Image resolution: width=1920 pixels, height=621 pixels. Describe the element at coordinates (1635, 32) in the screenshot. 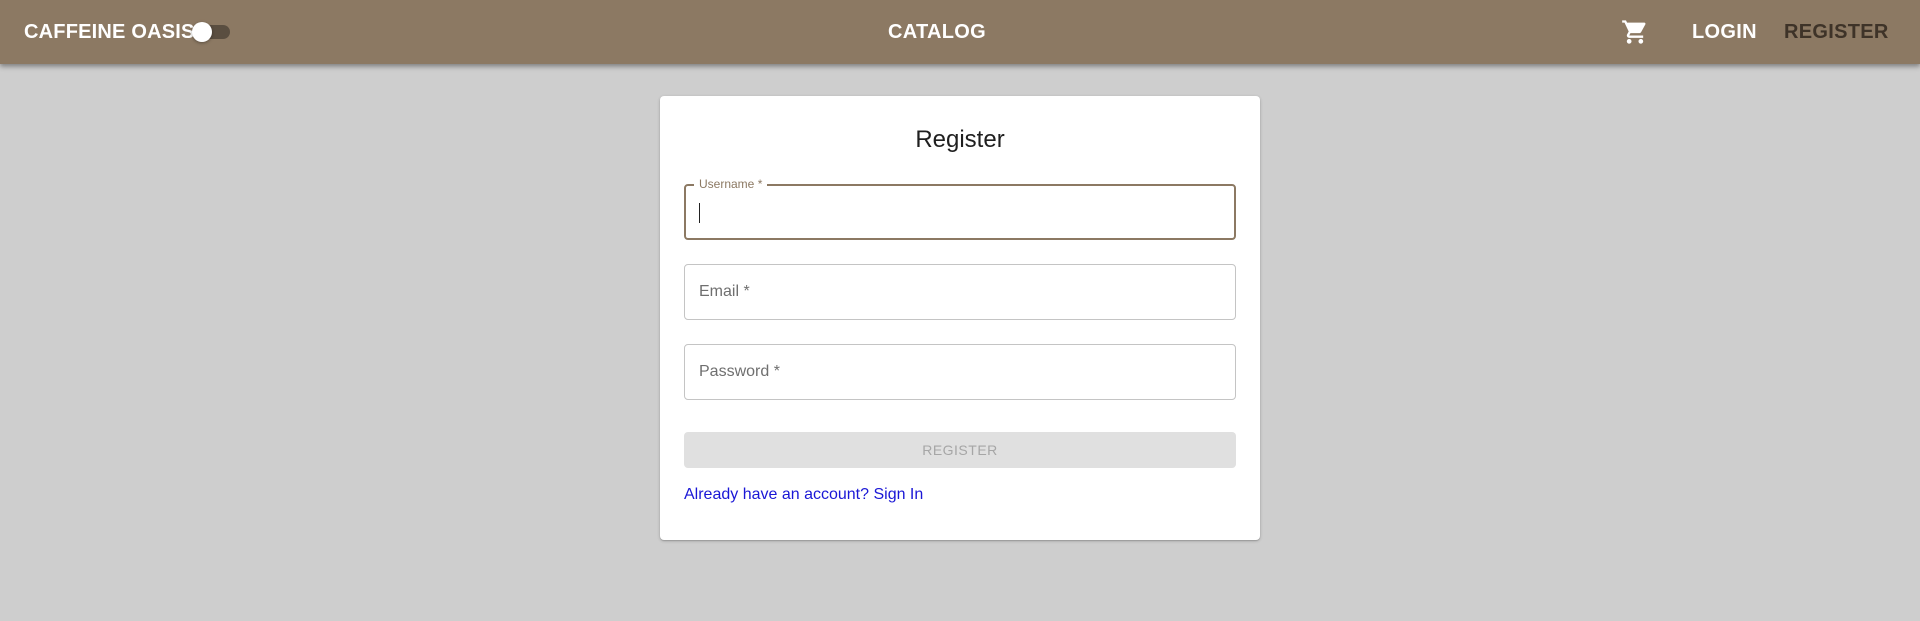

I see `shopping-cart-icon` at that location.